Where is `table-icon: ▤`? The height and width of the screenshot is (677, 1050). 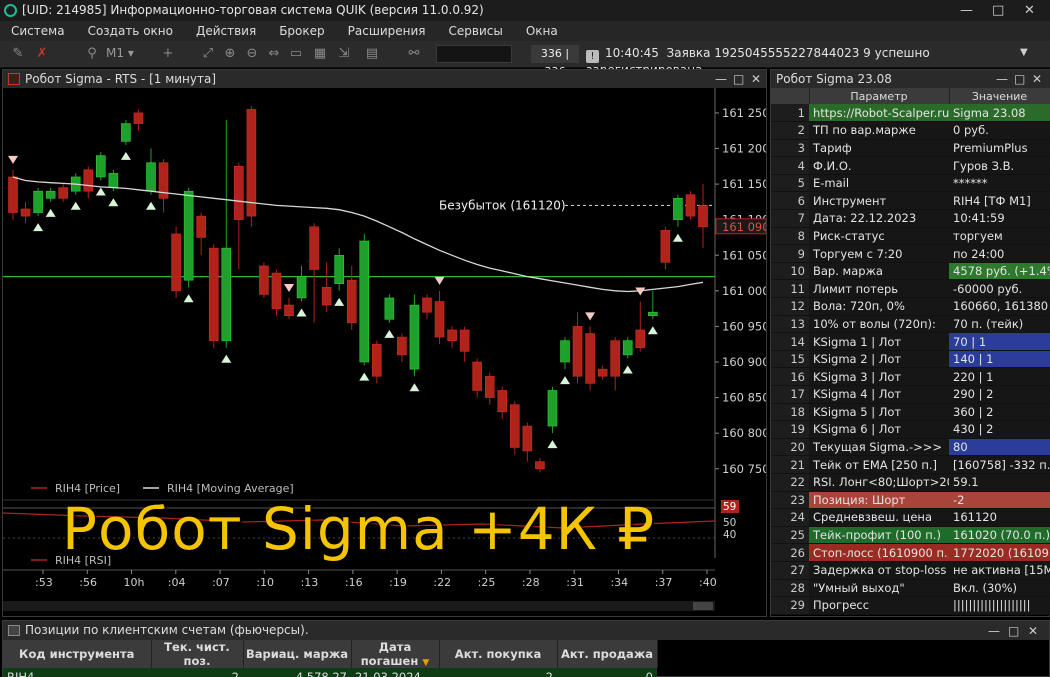
table-icon: ▤ is located at coordinates (372, 54).